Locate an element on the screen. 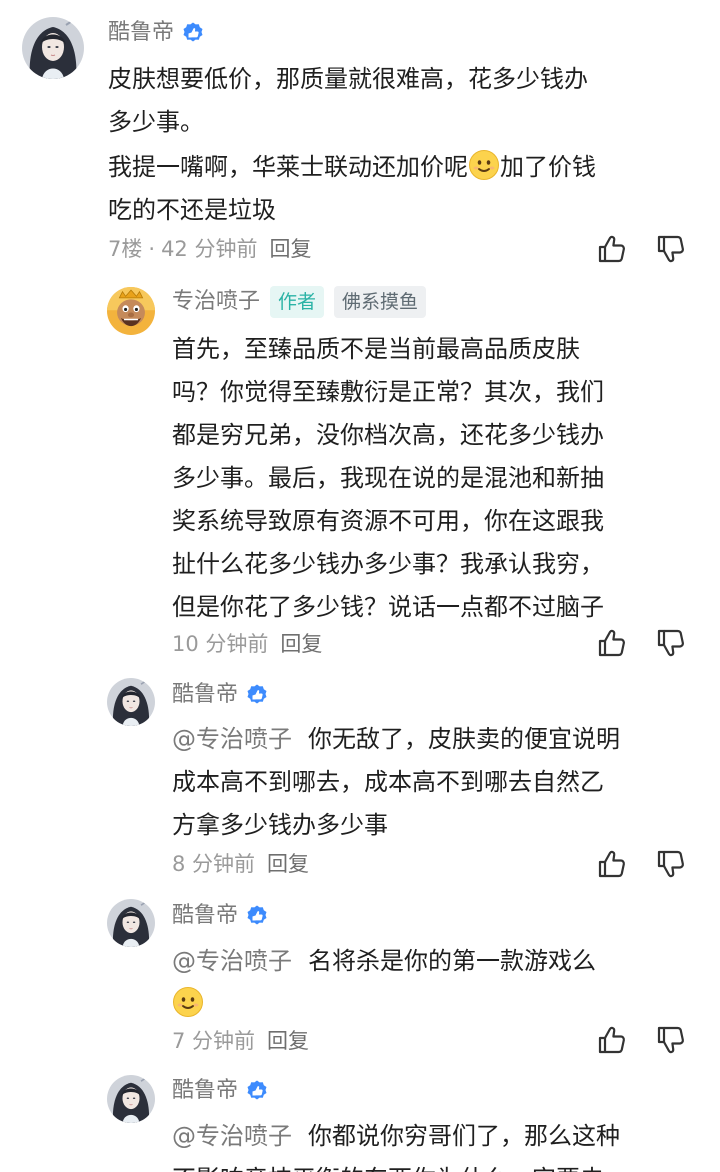 The image size is (720, 1172). comment-text-line: 多少事。 is located at coordinates (156, 122).